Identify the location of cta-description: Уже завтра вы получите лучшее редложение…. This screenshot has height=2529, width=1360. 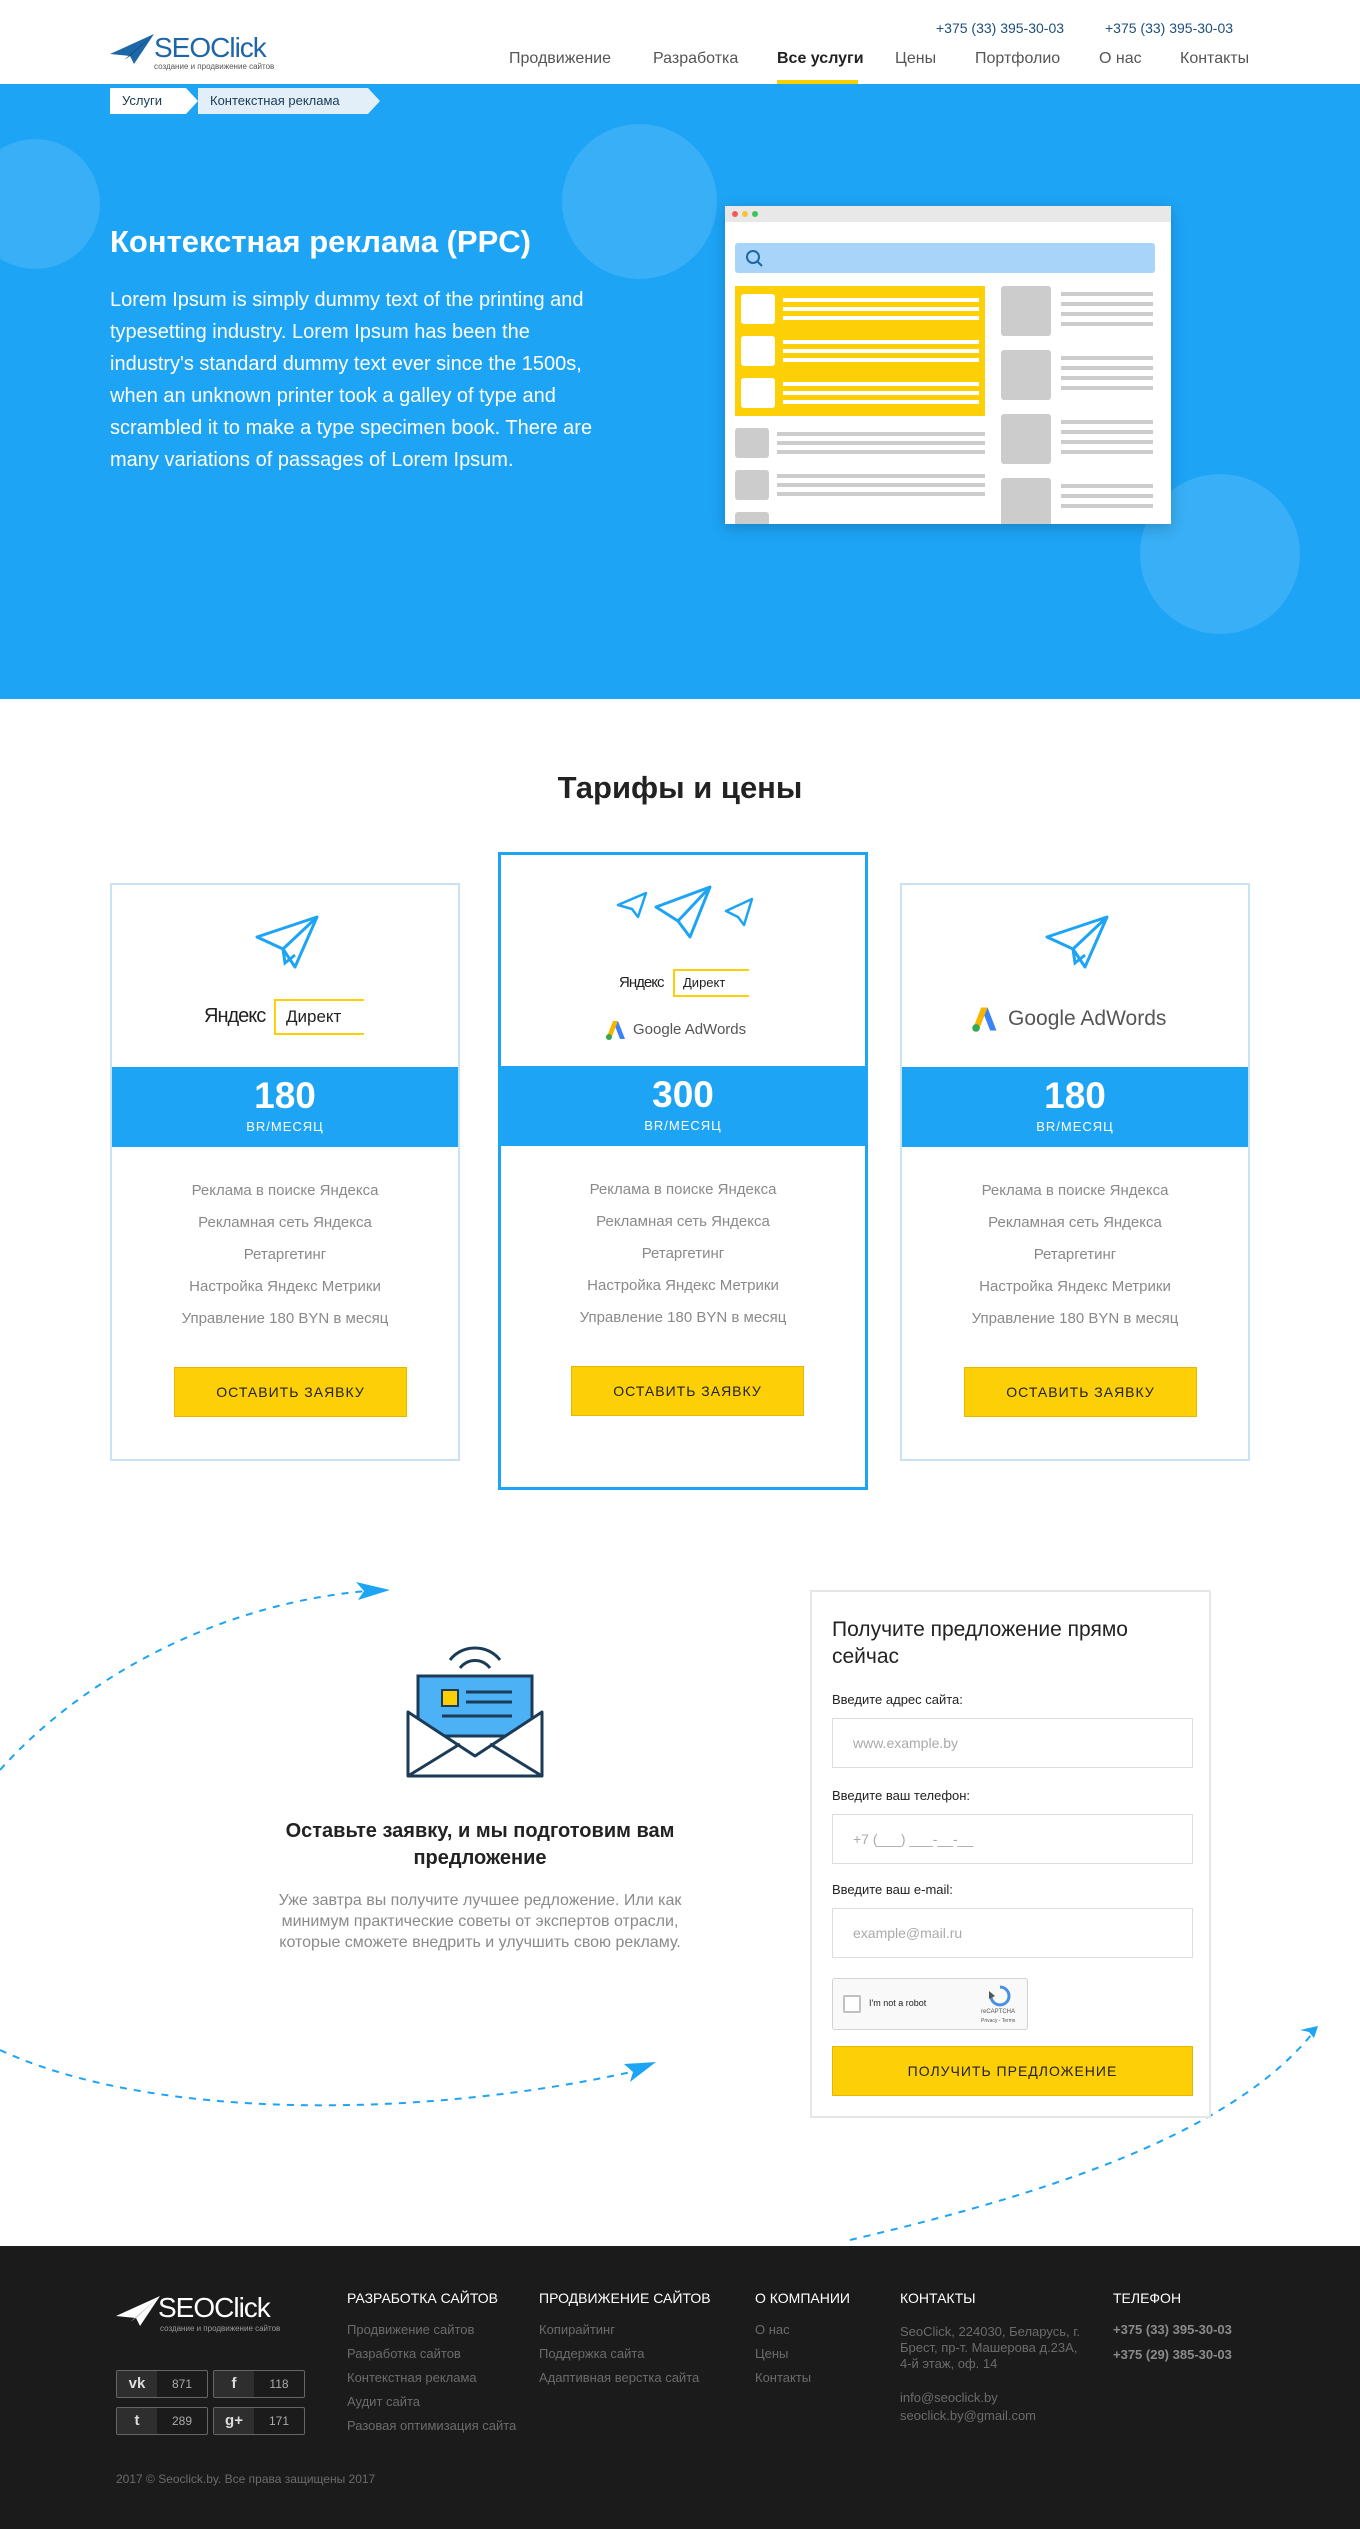
(480, 1921).